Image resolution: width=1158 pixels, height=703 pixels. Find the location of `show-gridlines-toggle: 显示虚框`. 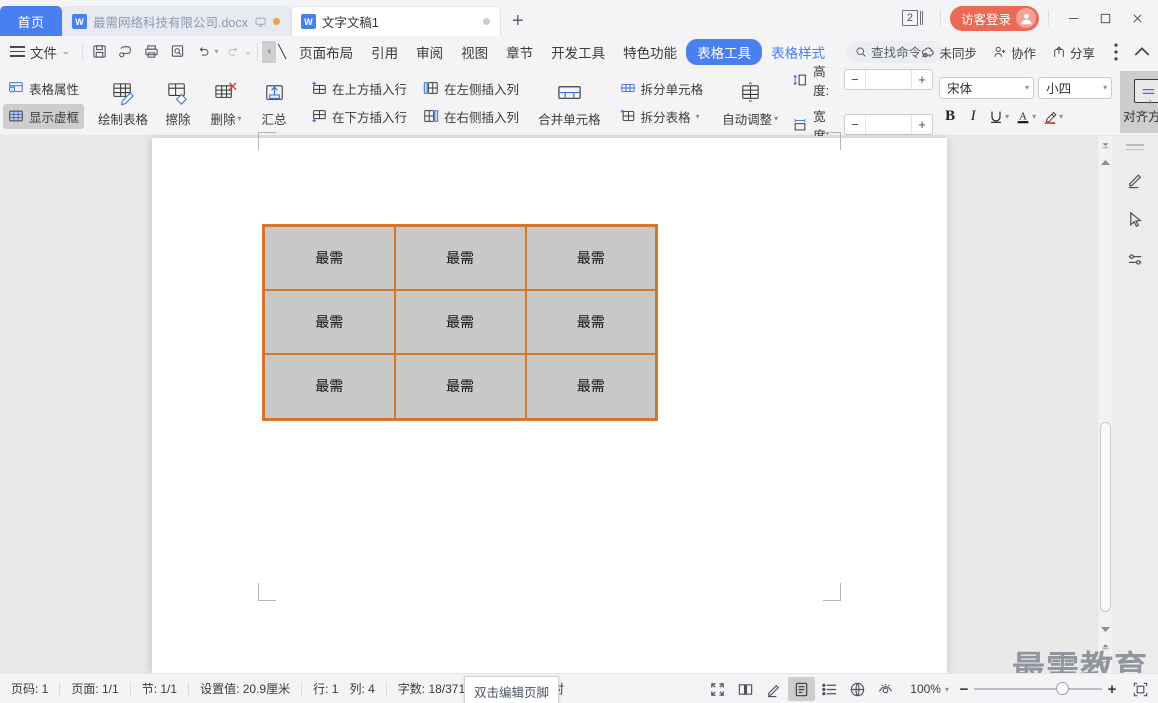

show-gridlines-toggle: 显示虚框 is located at coordinates (44, 116).